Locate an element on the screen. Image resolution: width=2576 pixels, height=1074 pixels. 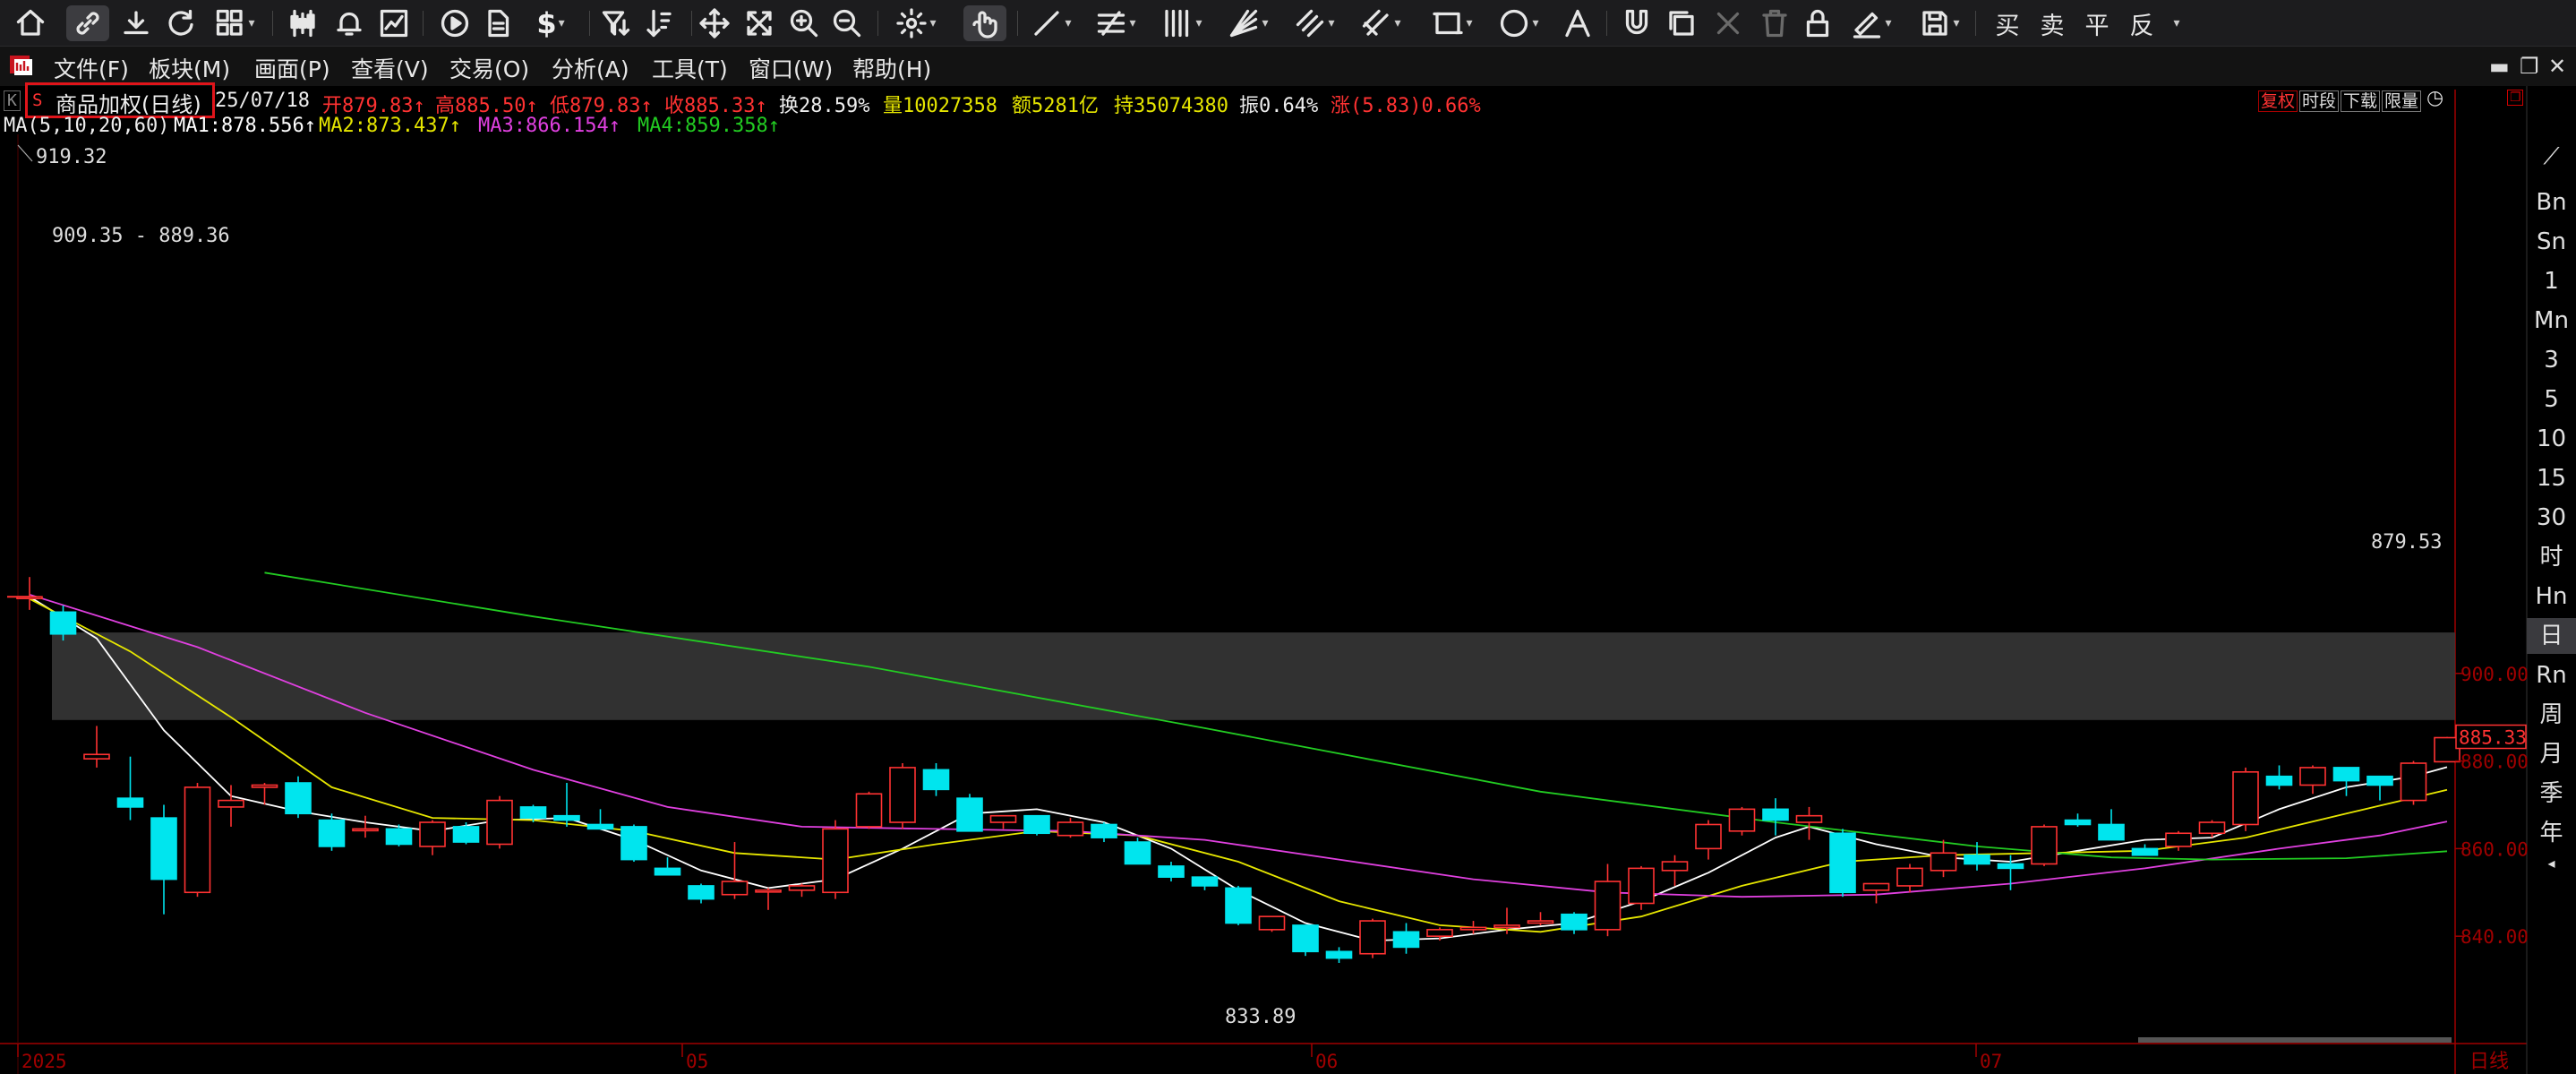
last-ma-label: 879.53 is located at coordinates (2406, 542).